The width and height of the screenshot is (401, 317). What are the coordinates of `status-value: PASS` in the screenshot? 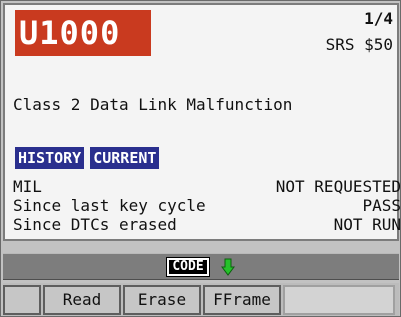 It's located at (381, 205).